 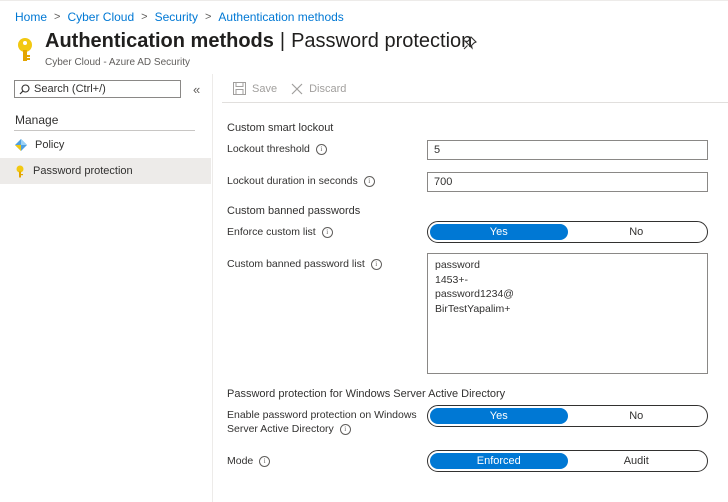 I want to click on enable-yes-option: Yes, so click(x=499, y=416).